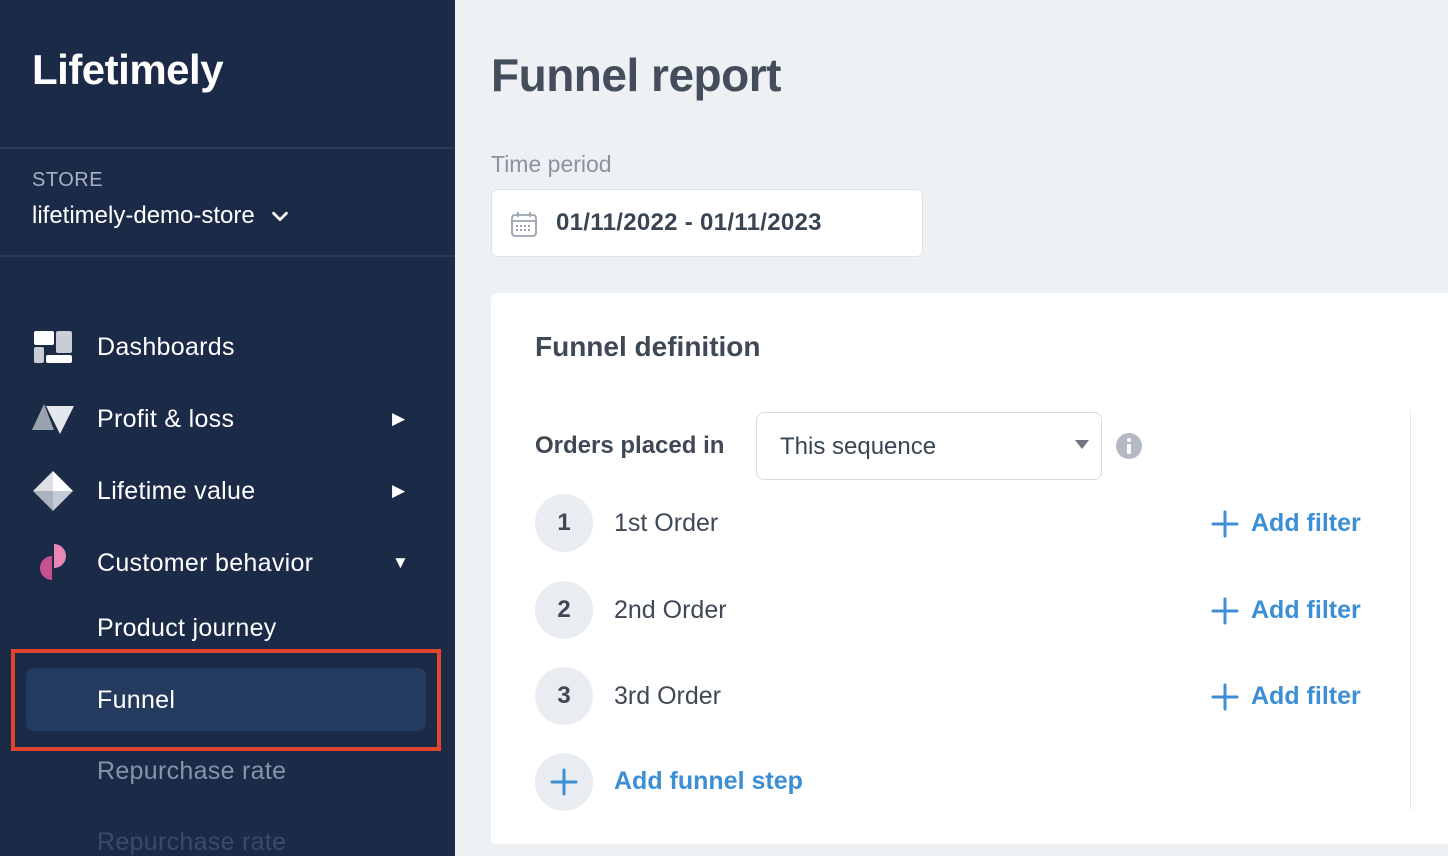 Image resolution: width=1448 pixels, height=856 pixels. What do you see at coordinates (564, 696) in the screenshot?
I see `step-number-badge: 3` at bounding box center [564, 696].